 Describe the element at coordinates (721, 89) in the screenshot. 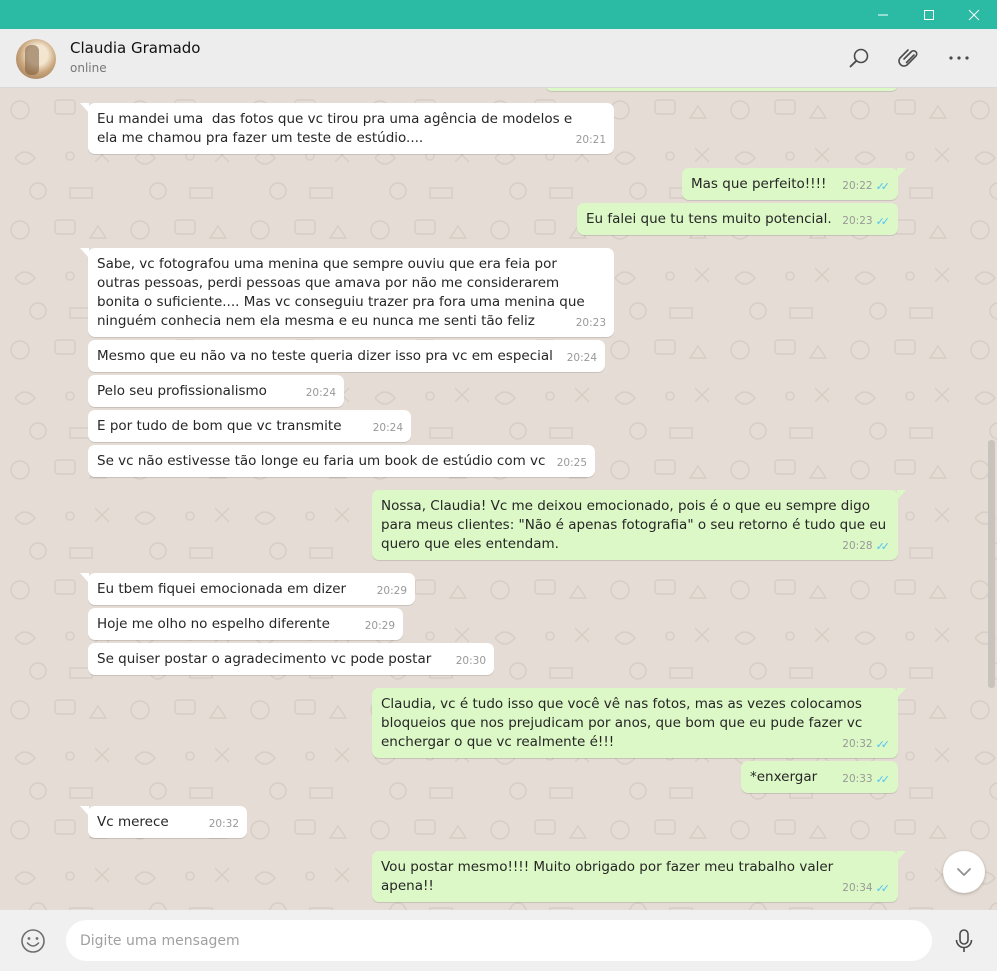

I see `message-bubble-partial` at that location.